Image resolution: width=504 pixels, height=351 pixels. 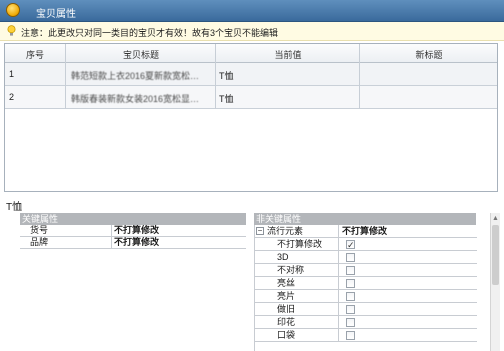 I want to click on table-row: 1 韩范短款上衣2016夏新款宽松… T恤, so click(x=251, y=74).